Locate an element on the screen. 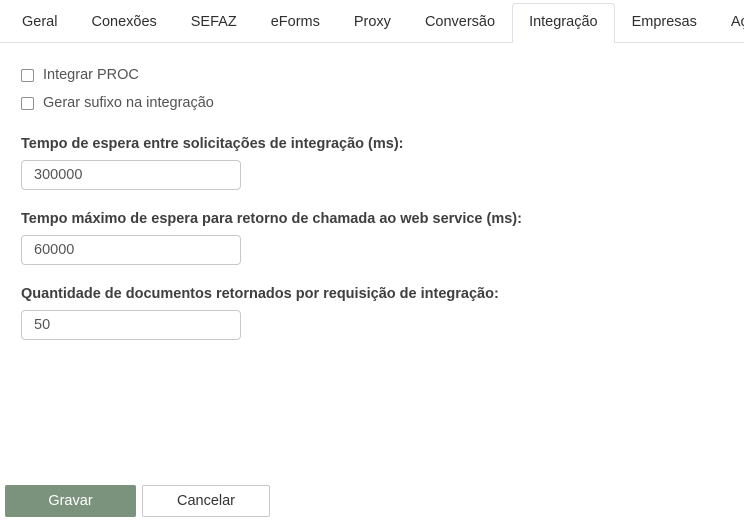  tab-conexoes: Conexões is located at coordinates (123, 23).